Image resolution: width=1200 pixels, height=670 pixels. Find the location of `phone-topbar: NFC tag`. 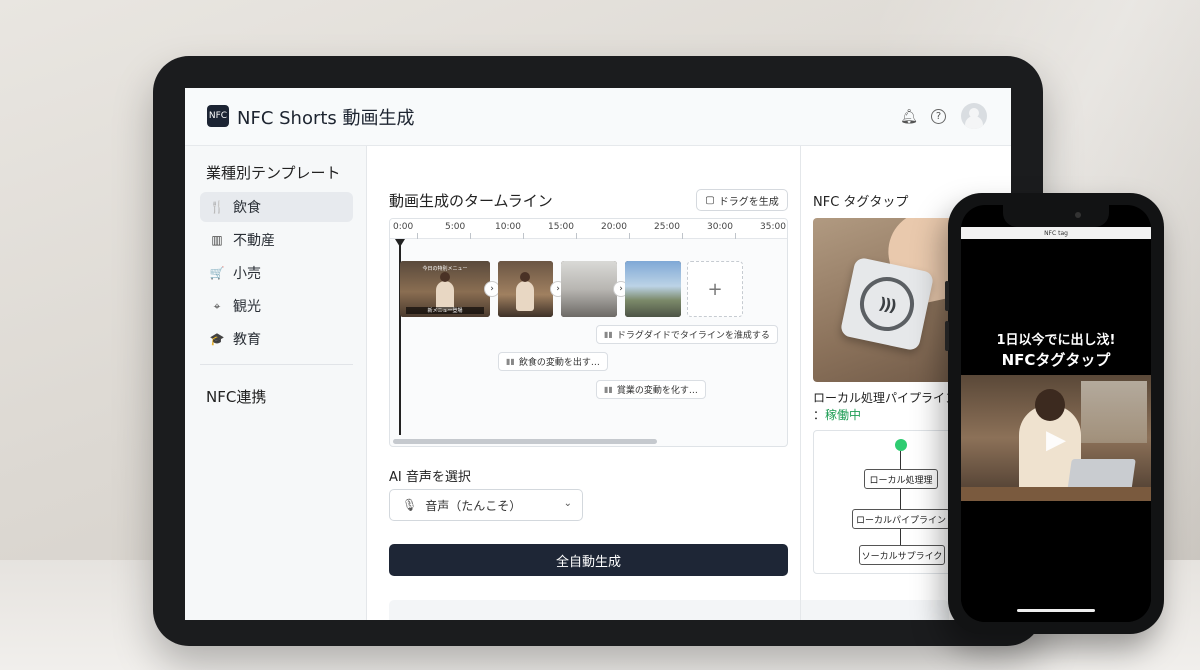

phone-topbar: NFC tag is located at coordinates (1056, 233).